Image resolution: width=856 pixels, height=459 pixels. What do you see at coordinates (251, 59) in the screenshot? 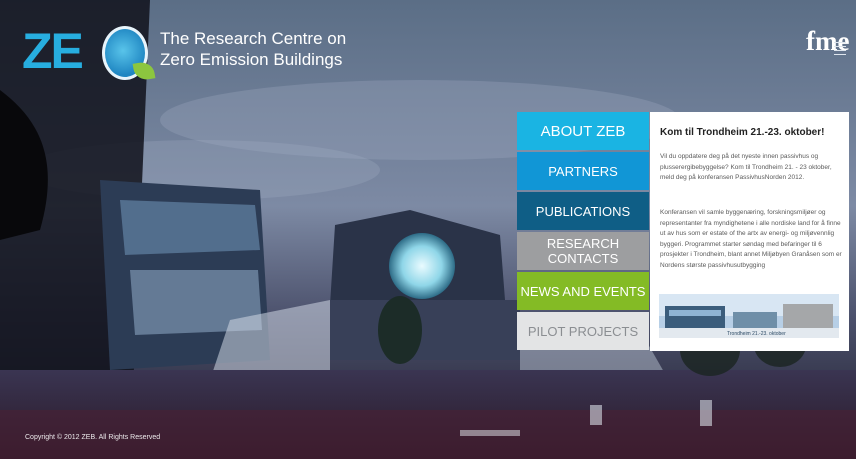
I see `tagline-line-2: Zero Emission Buildings` at bounding box center [251, 59].